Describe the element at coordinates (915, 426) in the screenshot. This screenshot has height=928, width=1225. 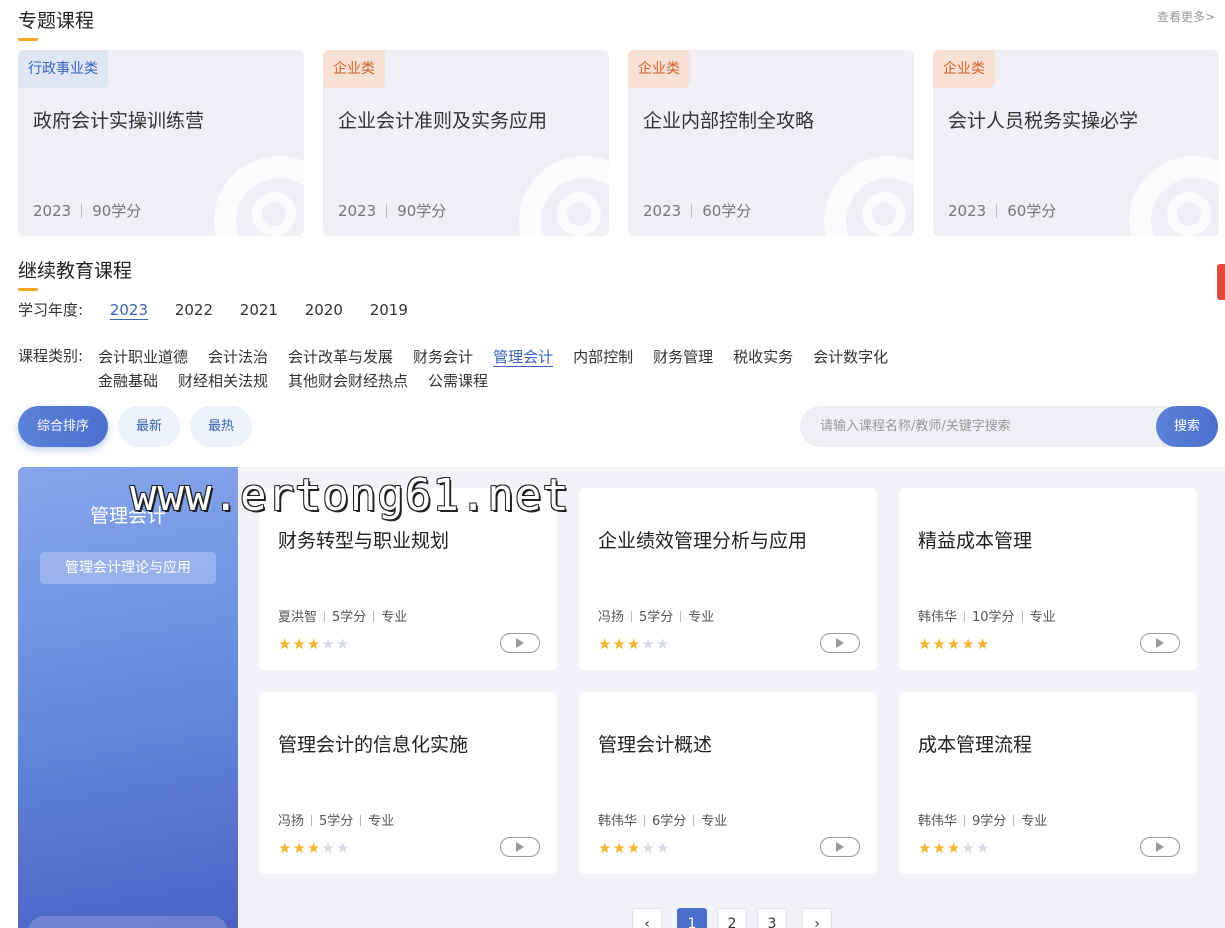
I see `search-placeholder: 请输入课程名称/教师/关键字搜索` at that location.